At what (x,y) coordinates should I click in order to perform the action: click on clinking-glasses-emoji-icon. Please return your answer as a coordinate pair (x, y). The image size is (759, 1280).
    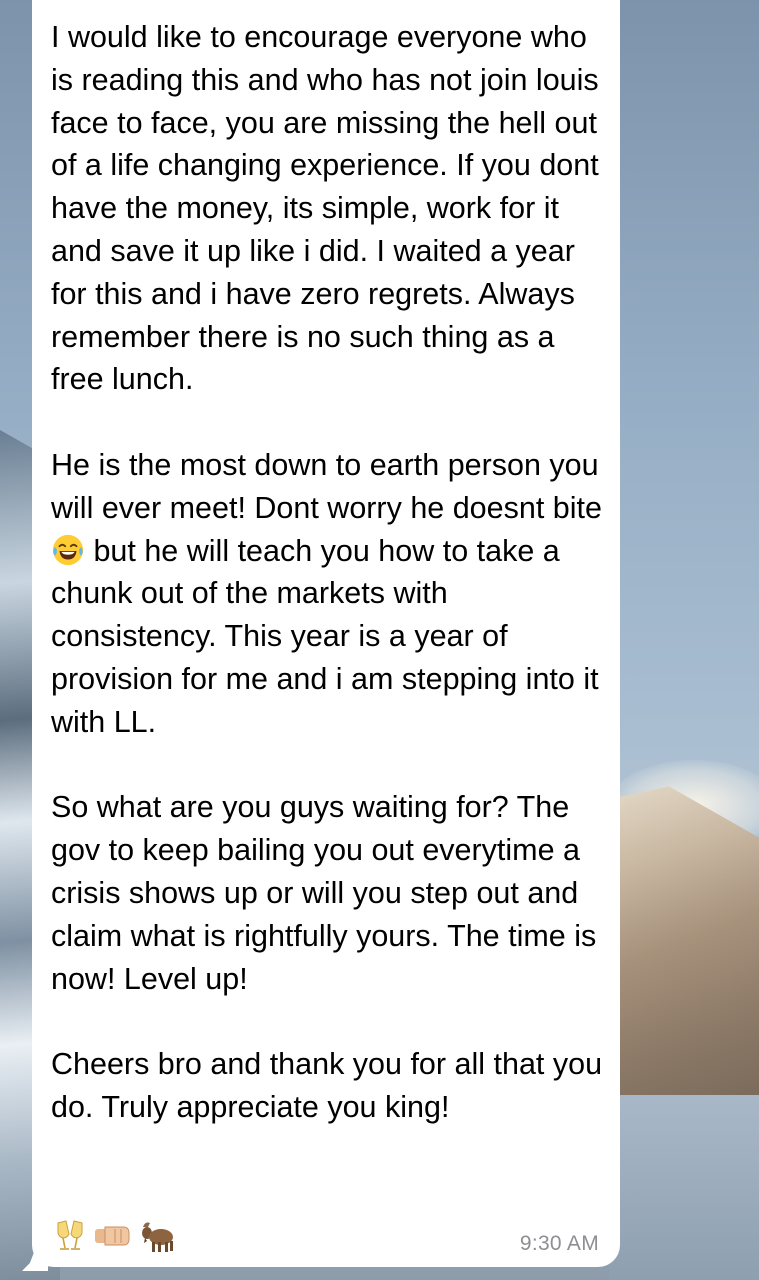
    Looking at the image, I should click on (70, 1235).